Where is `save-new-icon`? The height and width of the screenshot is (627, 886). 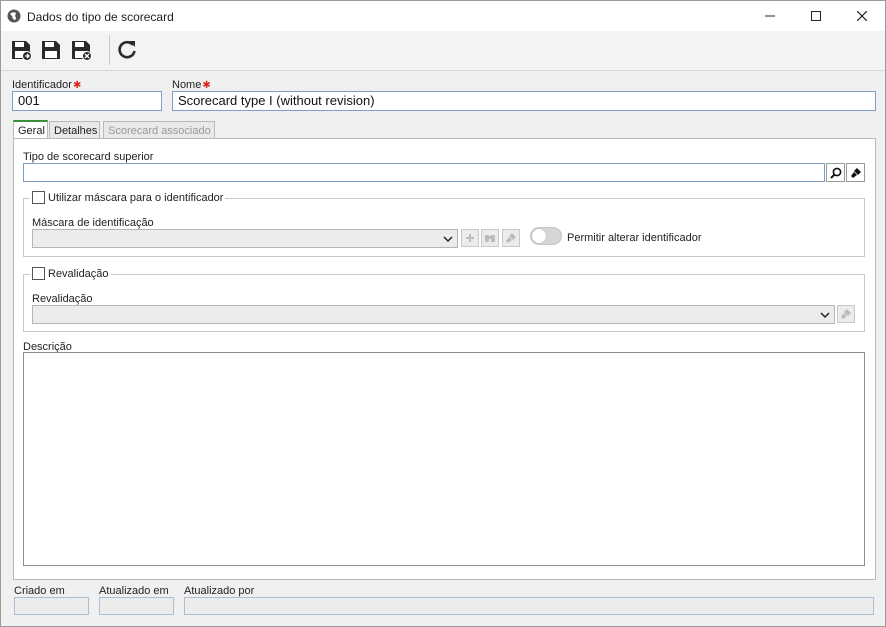 save-new-icon is located at coordinates (22, 51).